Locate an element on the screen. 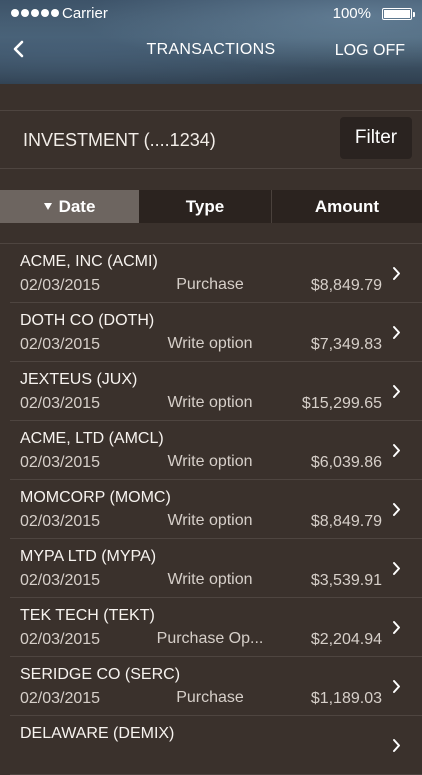 This screenshot has height=775, width=422. tab-type: Type is located at coordinates (205, 206).